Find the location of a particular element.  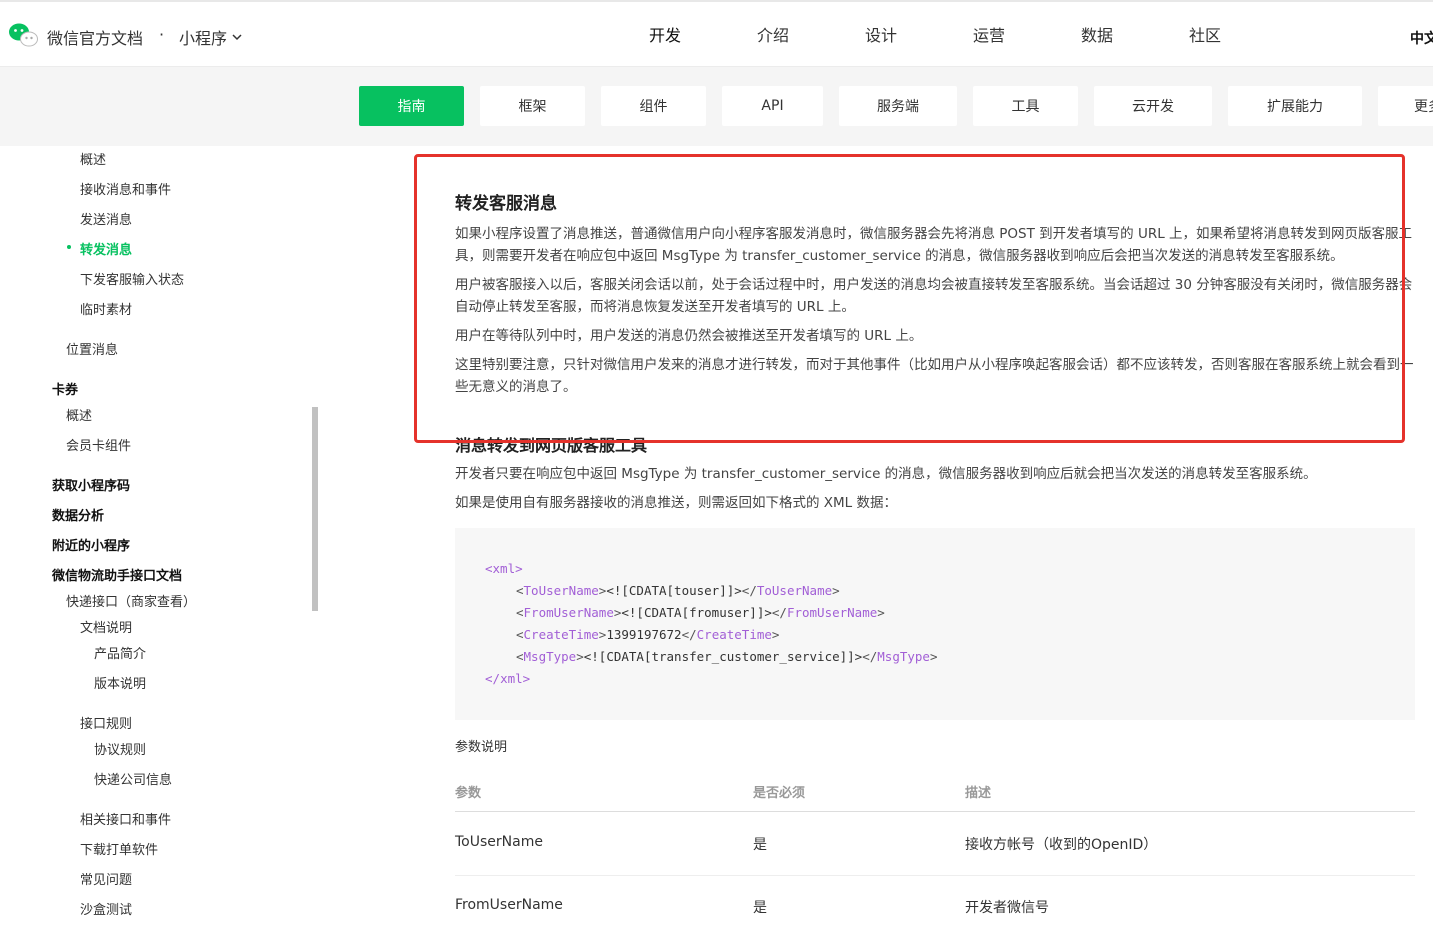

top-nav: 开发 介绍 设计 运营 数据 社区 is located at coordinates (935, 35).